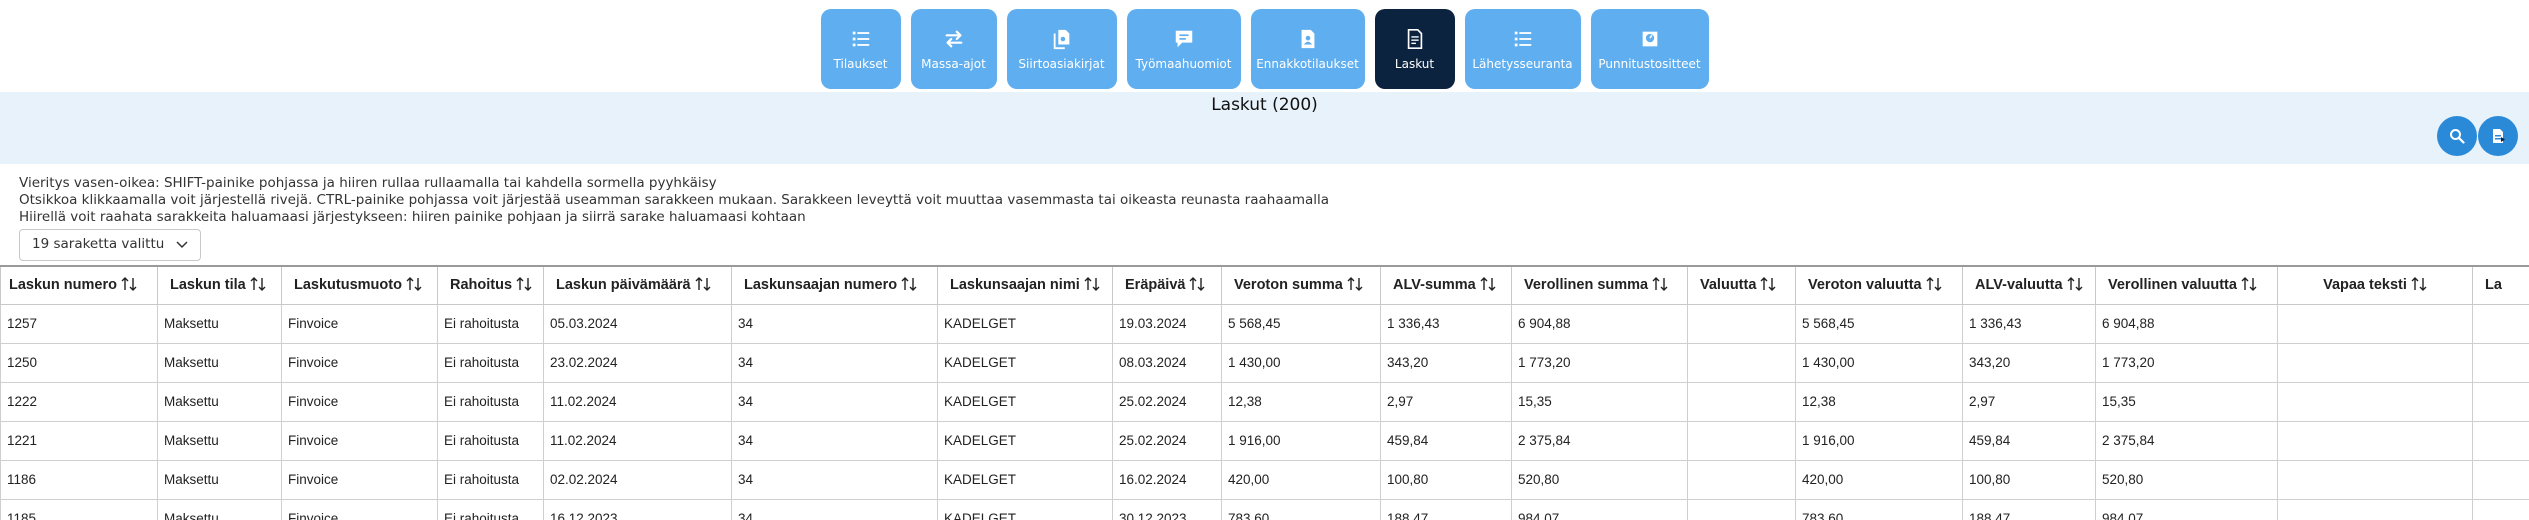 Image resolution: width=2529 pixels, height=520 pixels. Describe the element at coordinates (2457, 136) in the screenshot. I see `search-button` at that location.